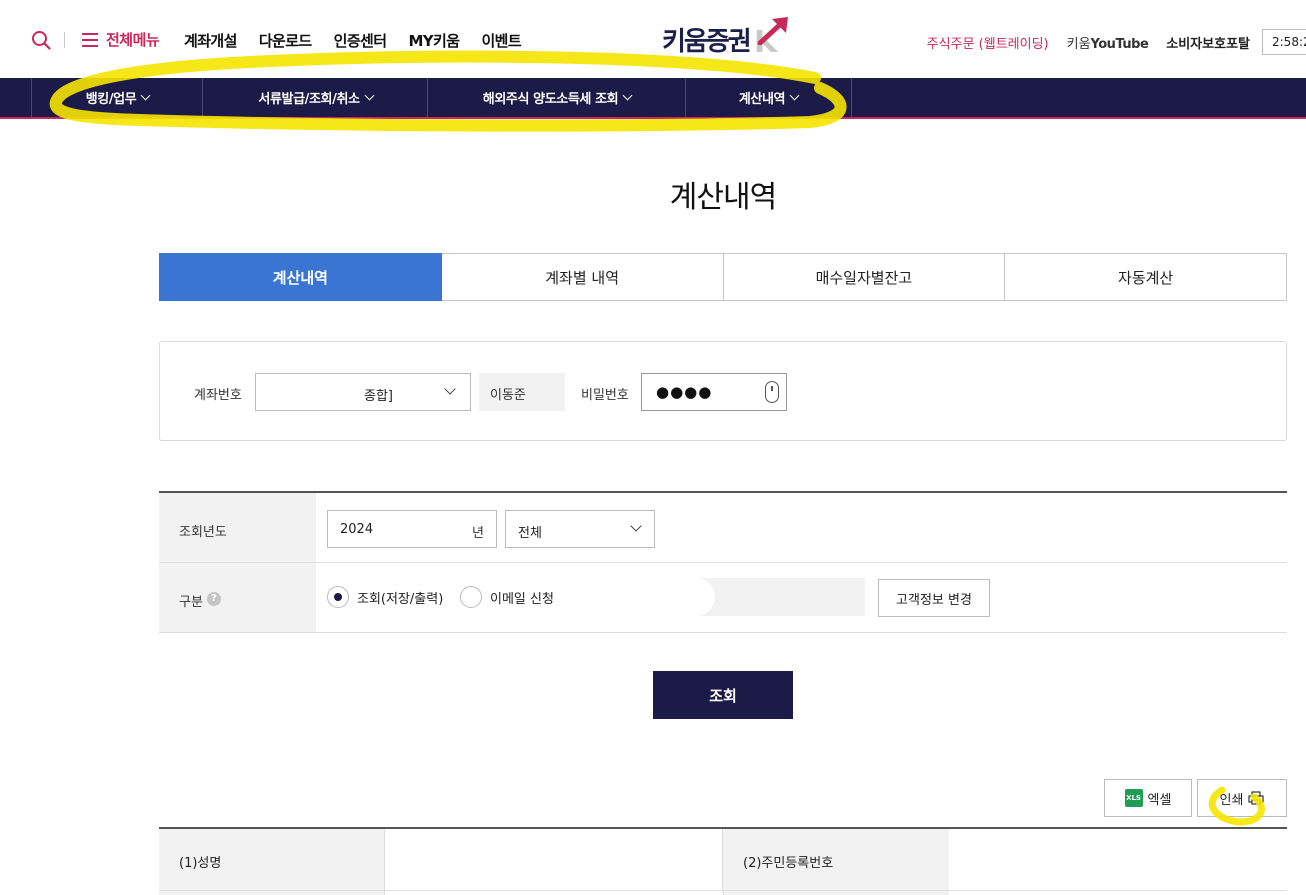 Image resolution: width=1306 pixels, height=895 pixels. I want to click on logo-text: 키움증권, so click(707, 42).